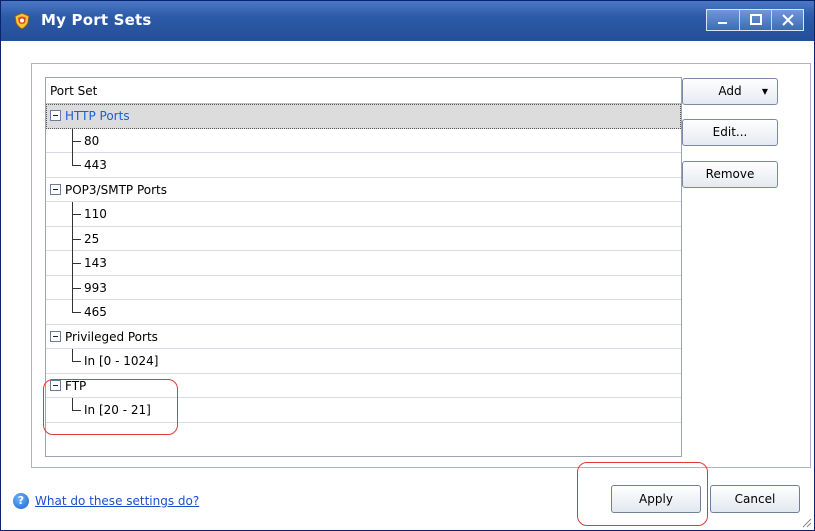 The width and height of the screenshot is (815, 531). Describe the element at coordinates (96, 20) in the screenshot. I see `window-title: My Port Sets` at that location.